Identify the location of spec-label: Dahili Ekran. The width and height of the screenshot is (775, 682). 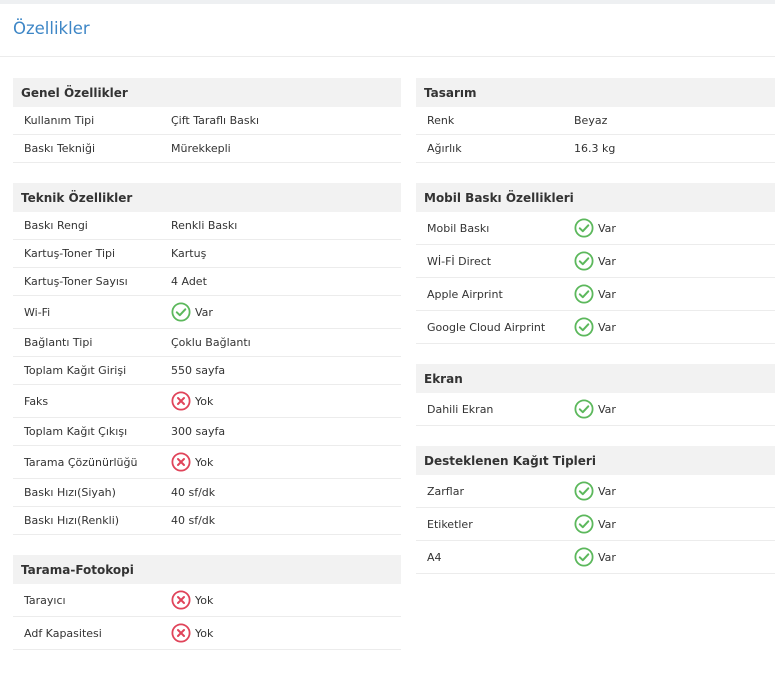
(460, 409).